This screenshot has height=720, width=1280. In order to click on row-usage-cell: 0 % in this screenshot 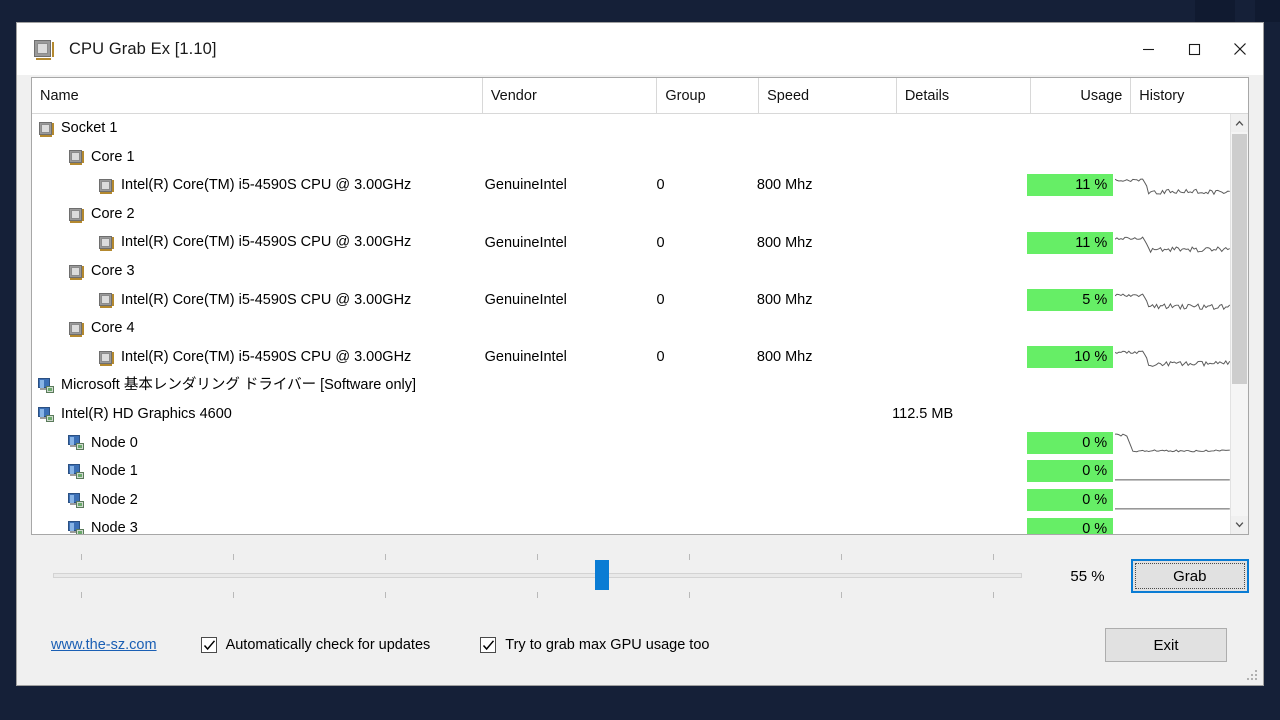, I will do `click(1066, 500)`.